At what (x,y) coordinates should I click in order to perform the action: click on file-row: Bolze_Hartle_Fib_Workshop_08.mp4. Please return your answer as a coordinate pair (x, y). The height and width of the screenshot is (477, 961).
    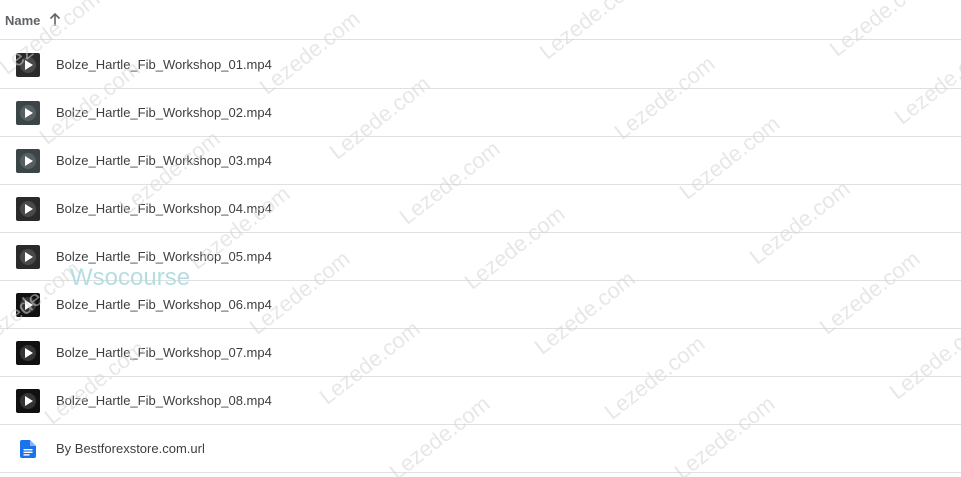
    Looking at the image, I should click on (480, 401).